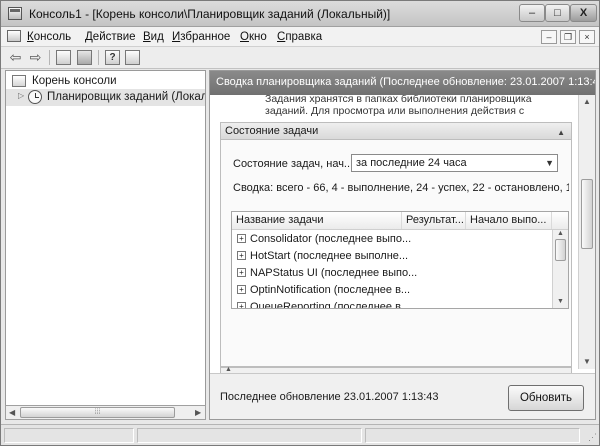 The width and height of the screenshot is (600, 446). I want to click on expand-arrow-icon: ▷, so click(21, 95).